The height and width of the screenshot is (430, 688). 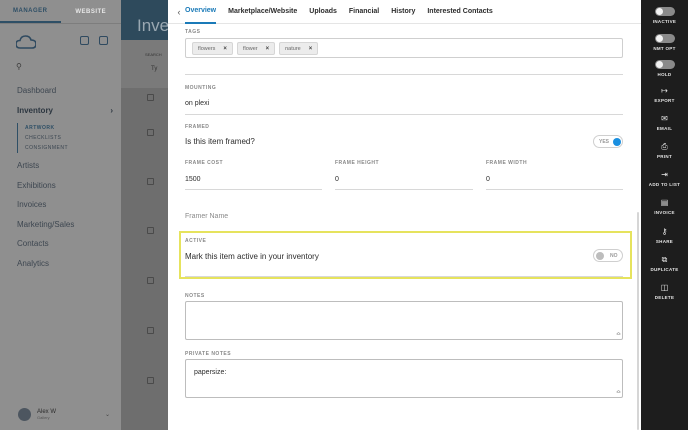 I want to click on envelope-icon: ✉, so click(x=664, y=118).